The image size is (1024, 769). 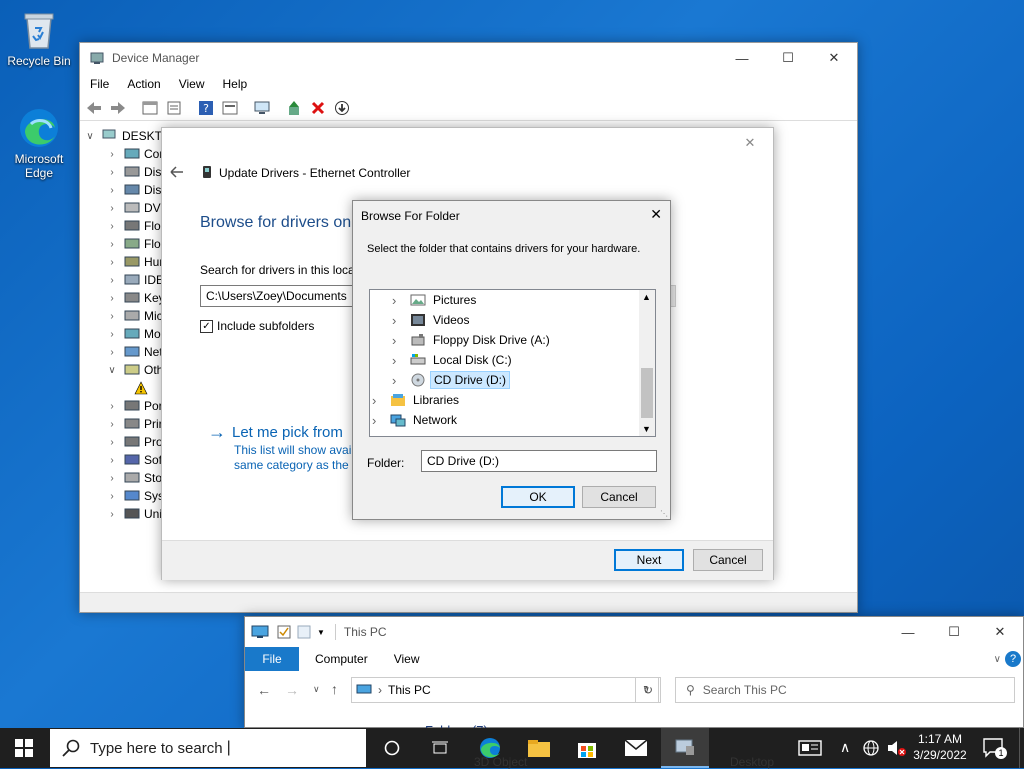 I want to click on quick-access-dropdown-icon: ▼, so click(x=321, y=632).